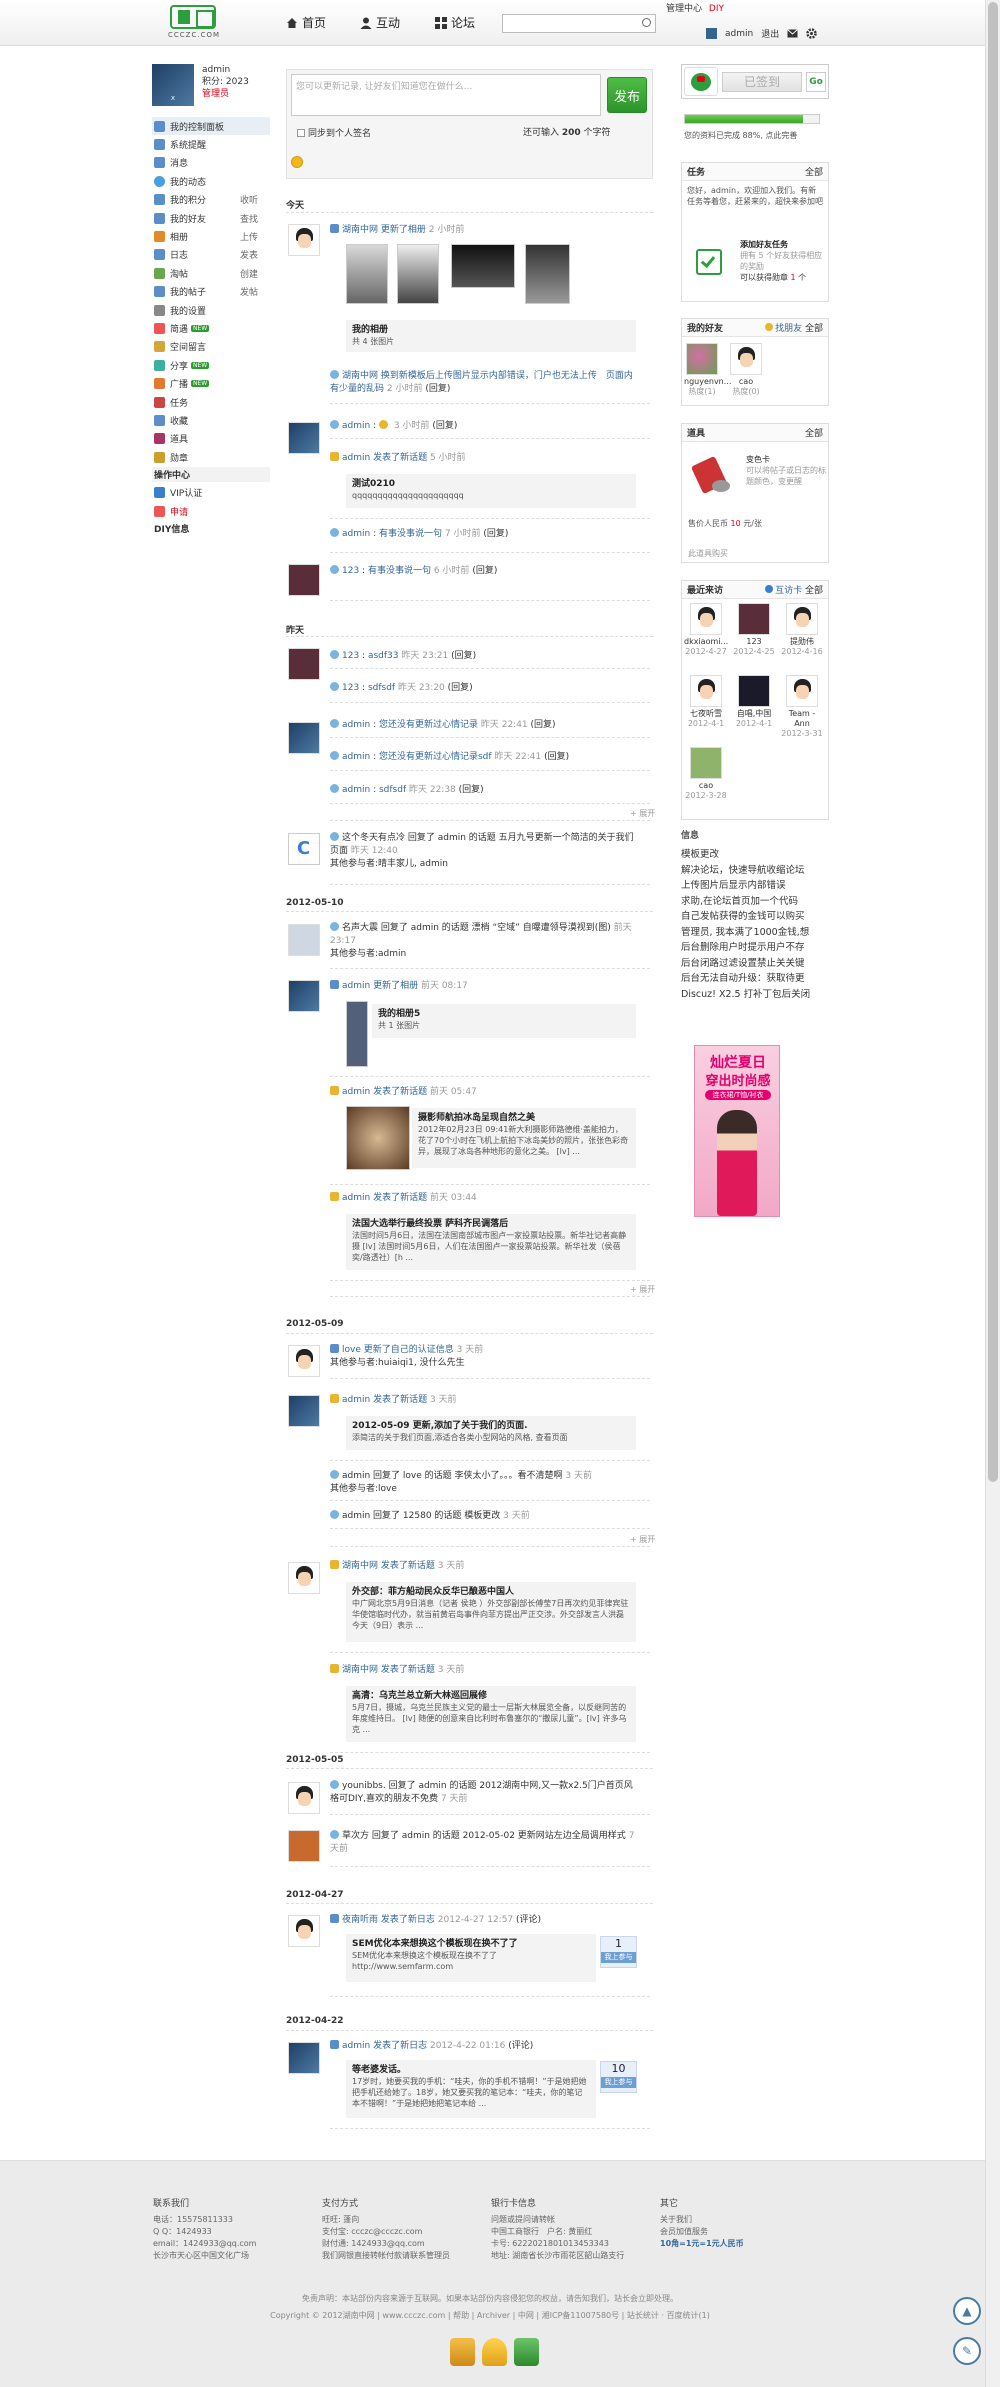 The width and height of the screenshot is (1000, 2387). Describe the element at coordinates (526, 2352) in the screenshot. I see `police-badge-icon` at that location.